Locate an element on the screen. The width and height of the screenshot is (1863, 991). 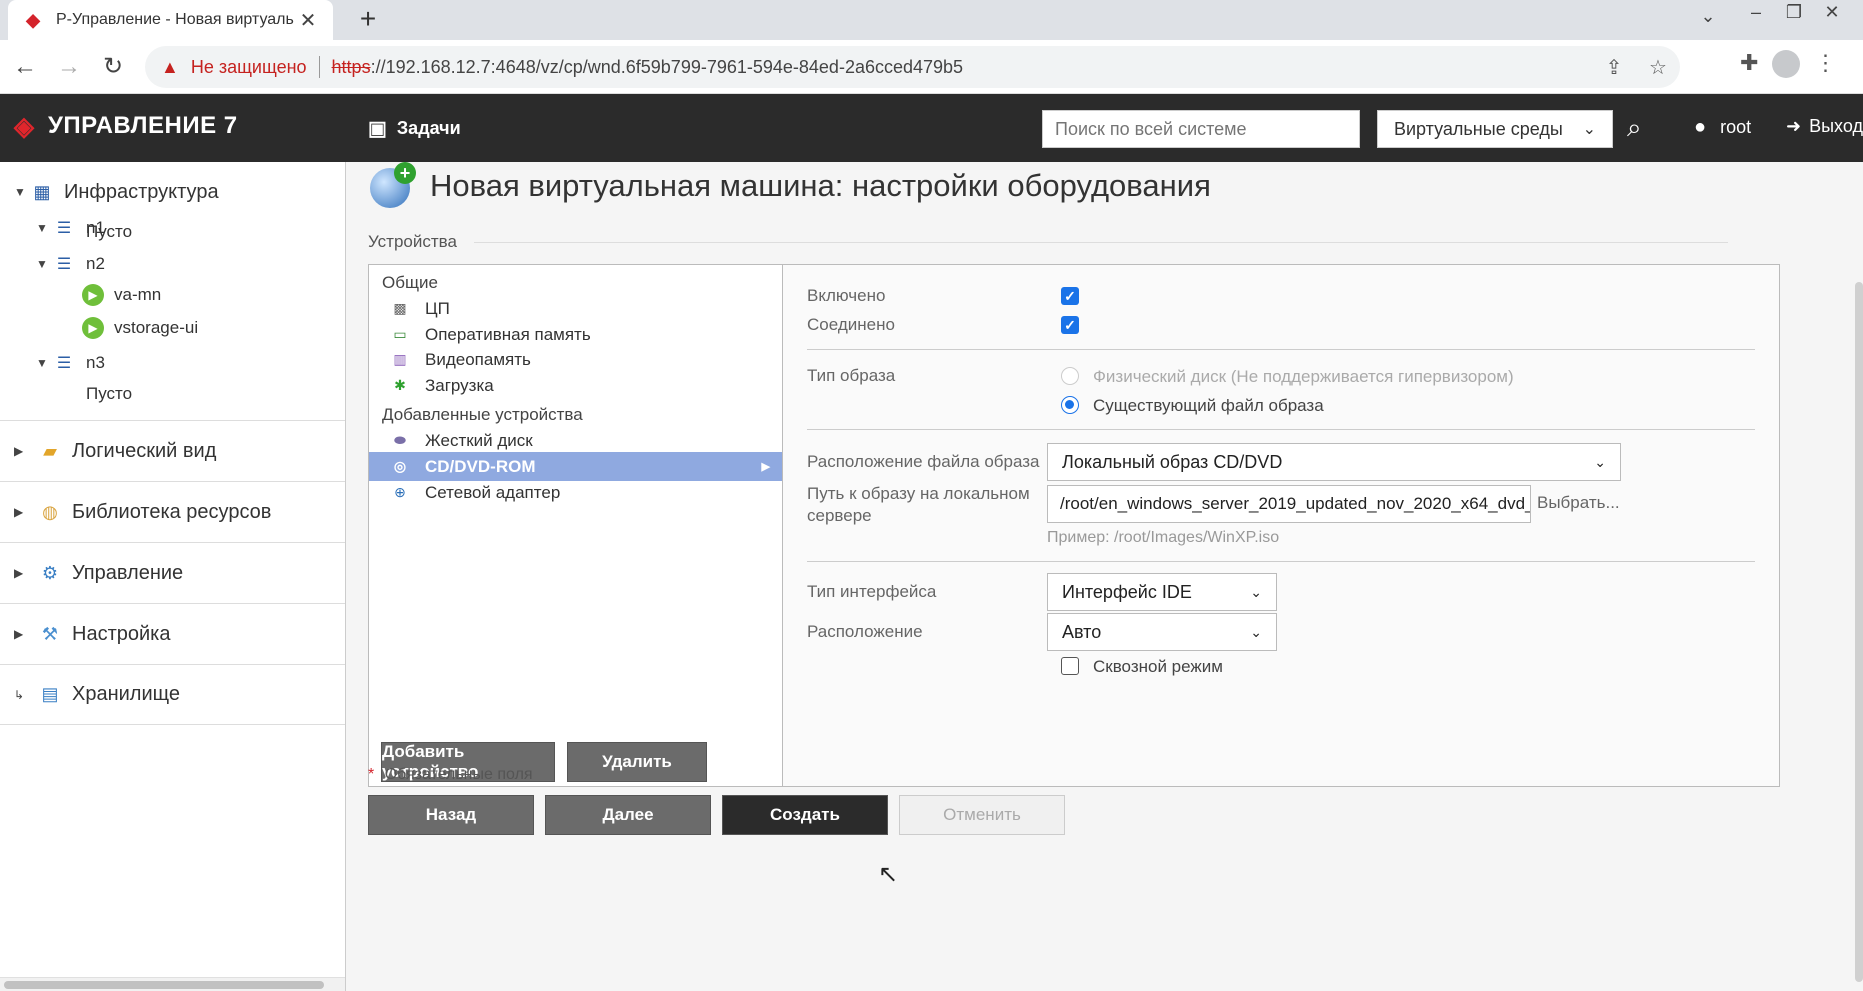
user-menu: ● root is located at coordinates (1722, 127).